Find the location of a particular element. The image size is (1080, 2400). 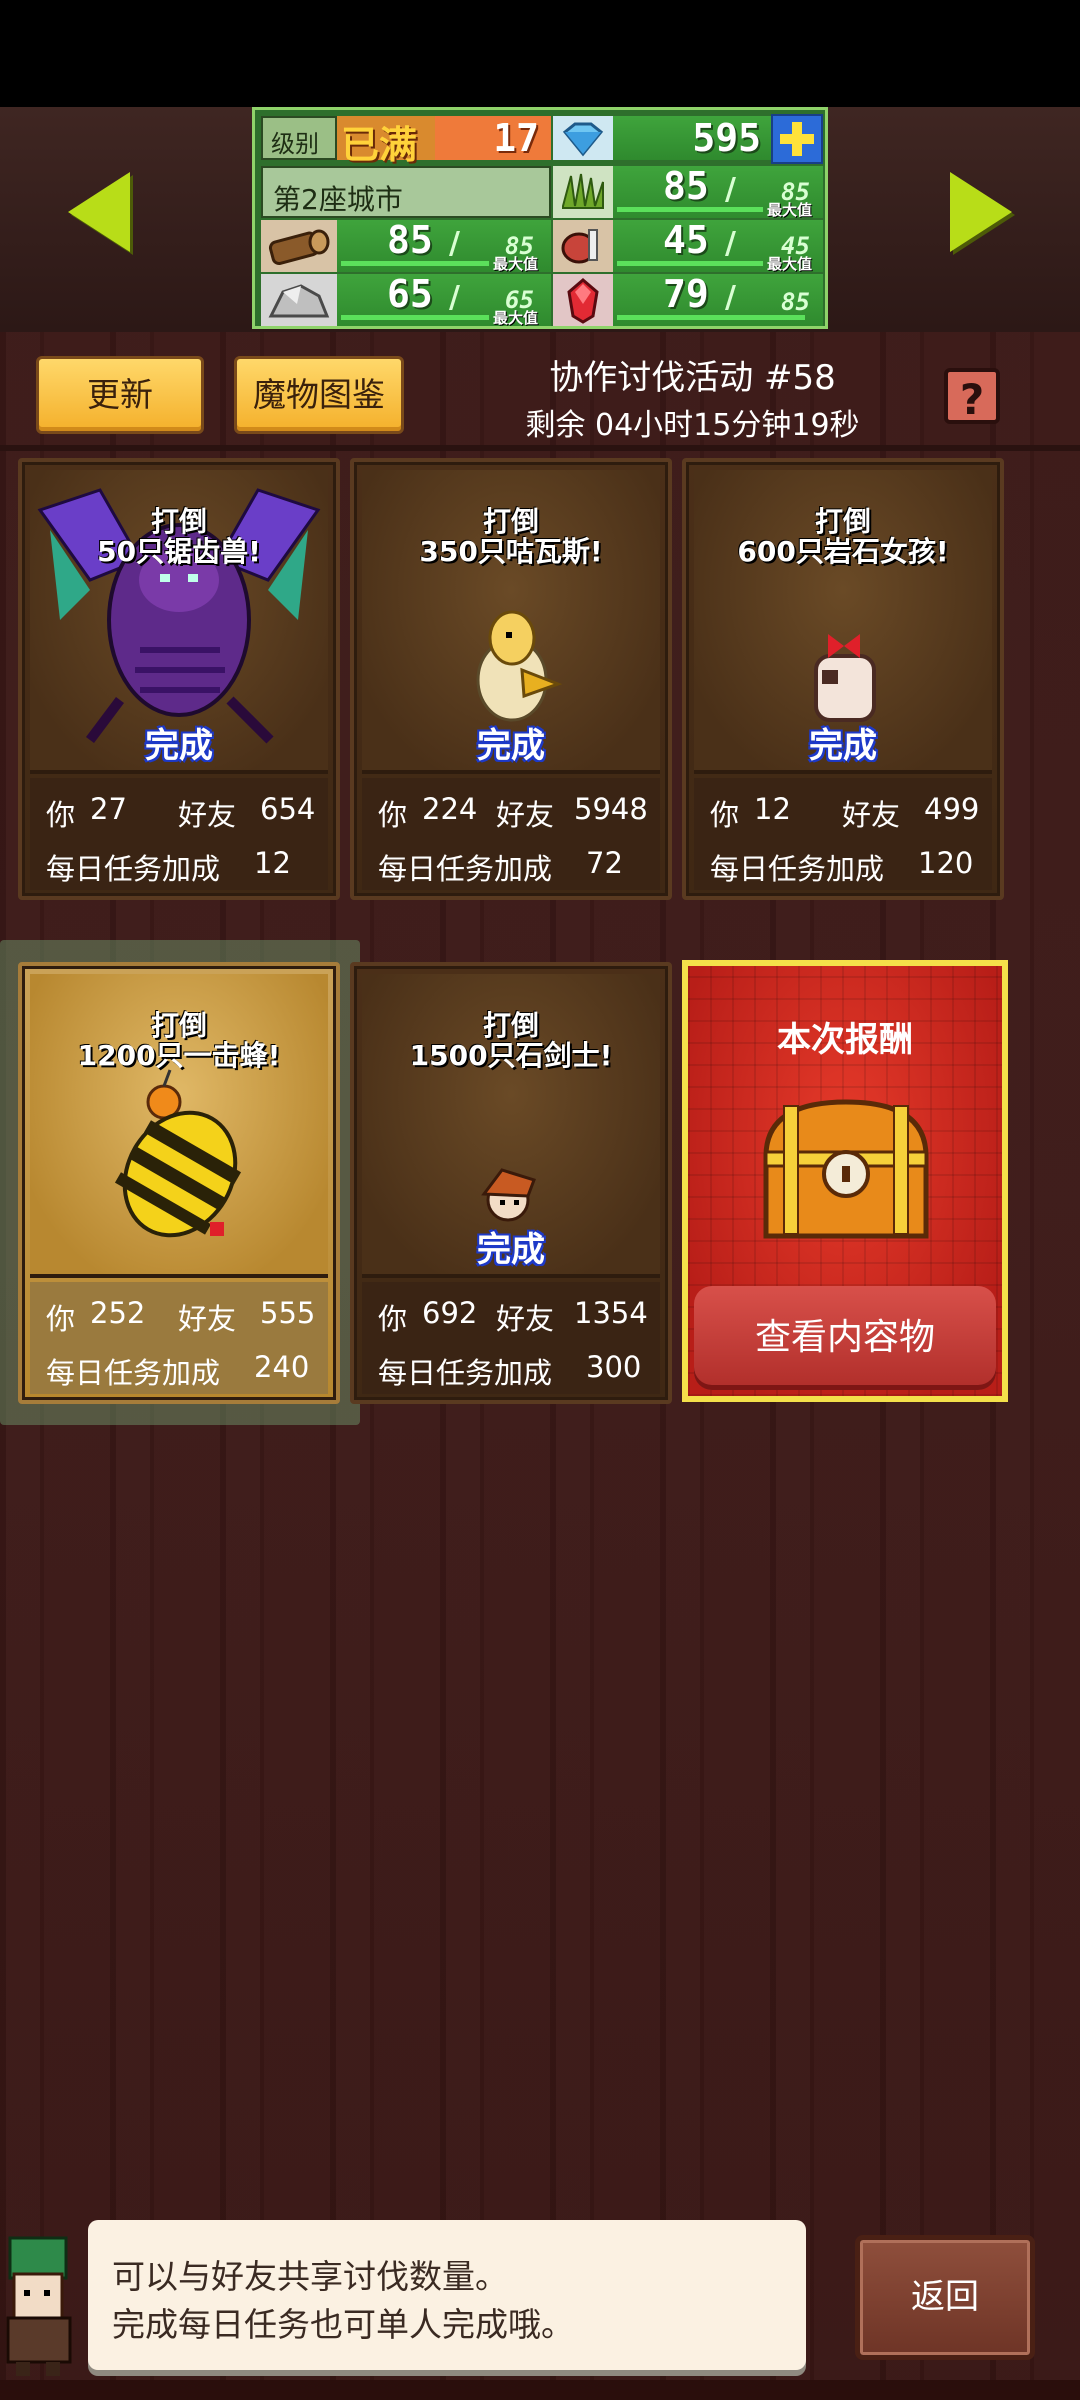

quest-title-line2: 600只岩石女孩! is located at coordinates (843, 551).